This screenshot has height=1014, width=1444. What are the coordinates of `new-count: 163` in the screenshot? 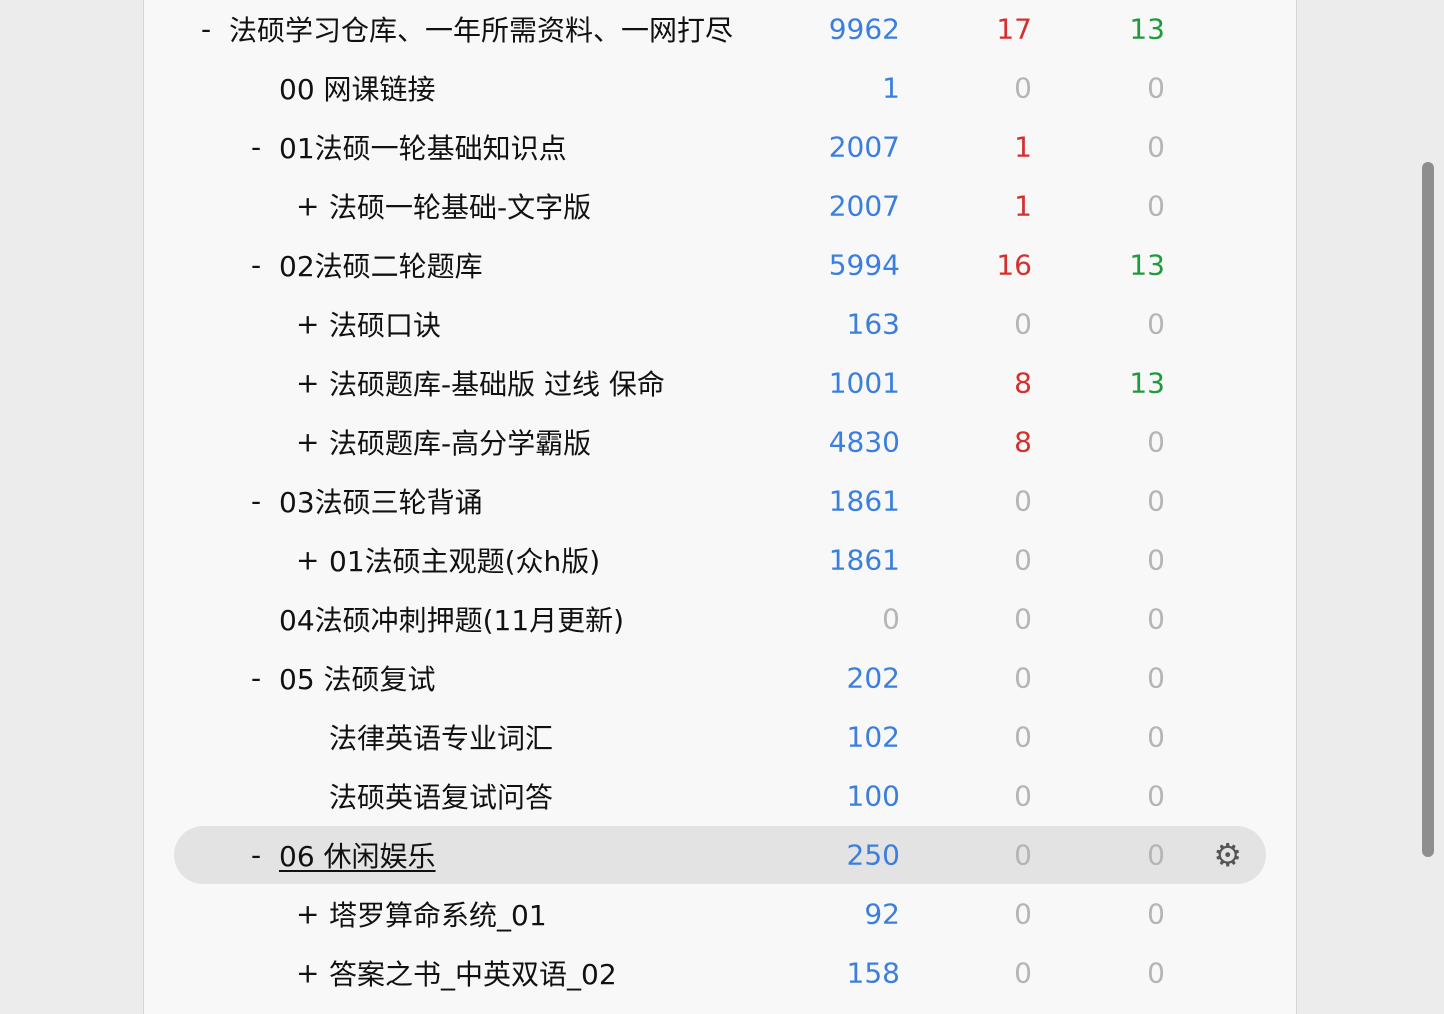 It's located at (873, 324).